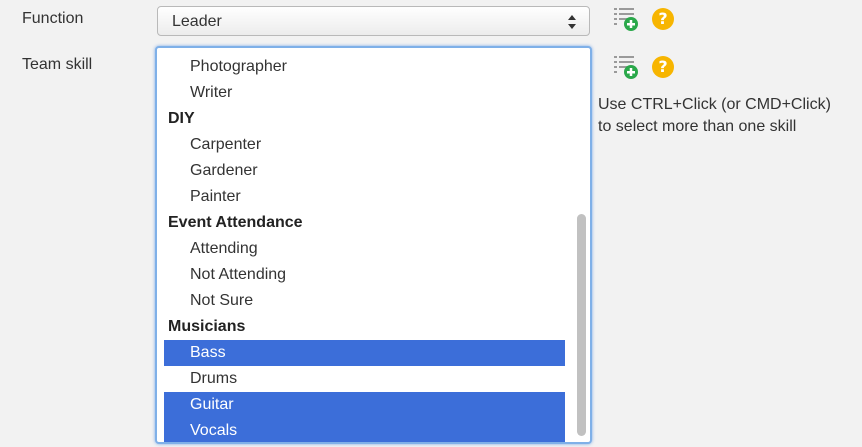 The height and width of the screenshot is (447, 862). I want to click on skill-option: Vocals, so click(364, 430).